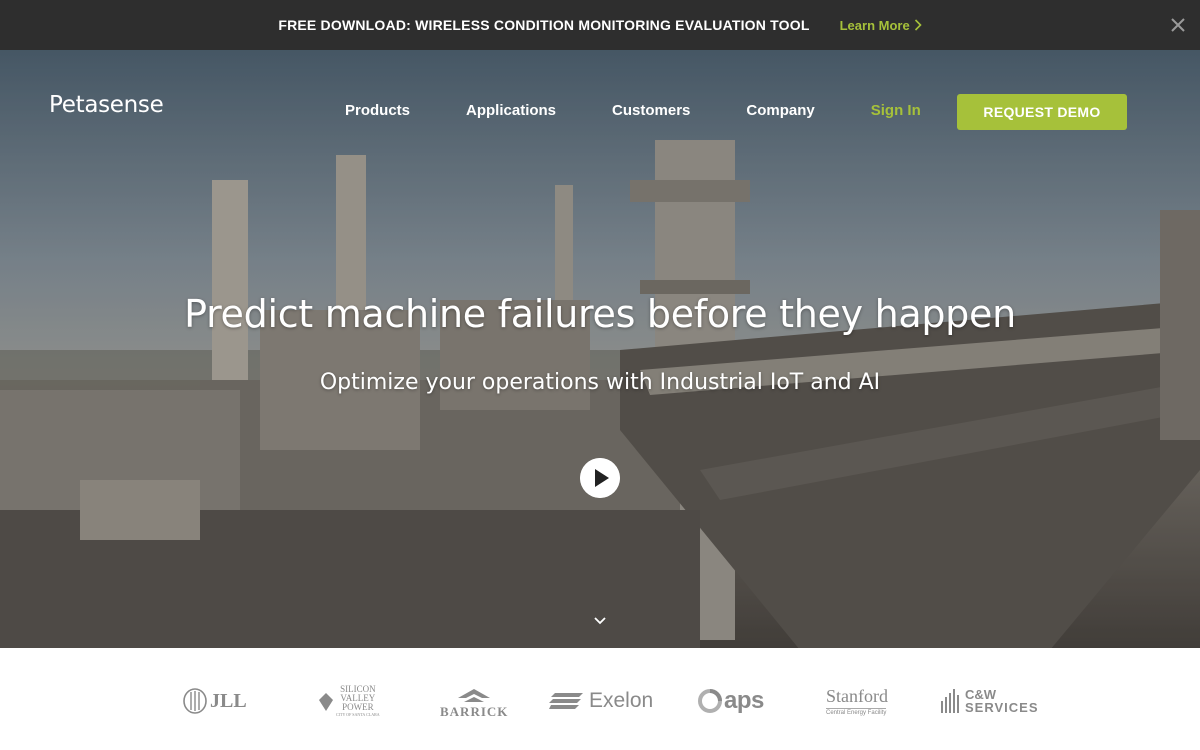 The image size is (1200, 750). Describe the element at coordinates (566, 701) in the screenshot. I see `exelon-mark-icon` at that location.